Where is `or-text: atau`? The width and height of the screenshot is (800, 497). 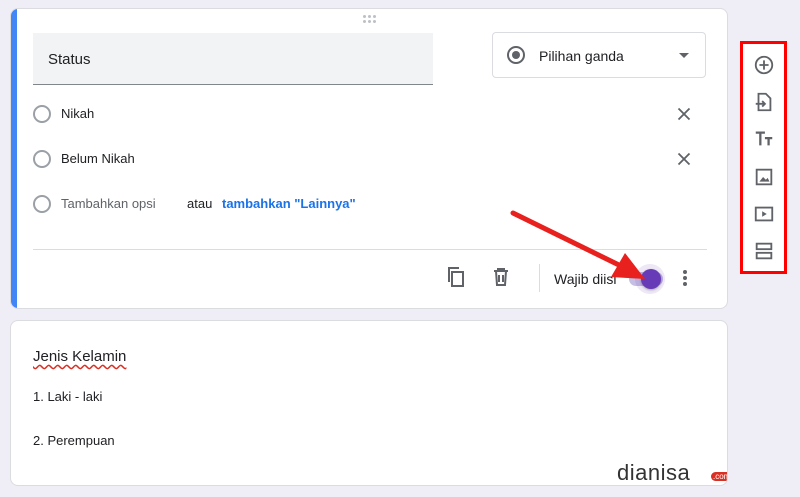 or-text: atau is located at coordinates (200, 203).